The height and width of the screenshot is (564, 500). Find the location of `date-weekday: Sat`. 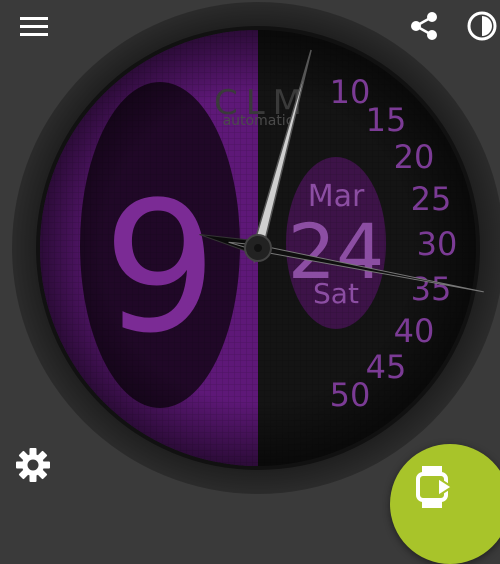

date-weekday: Sat is located at coordinates (336, 293).